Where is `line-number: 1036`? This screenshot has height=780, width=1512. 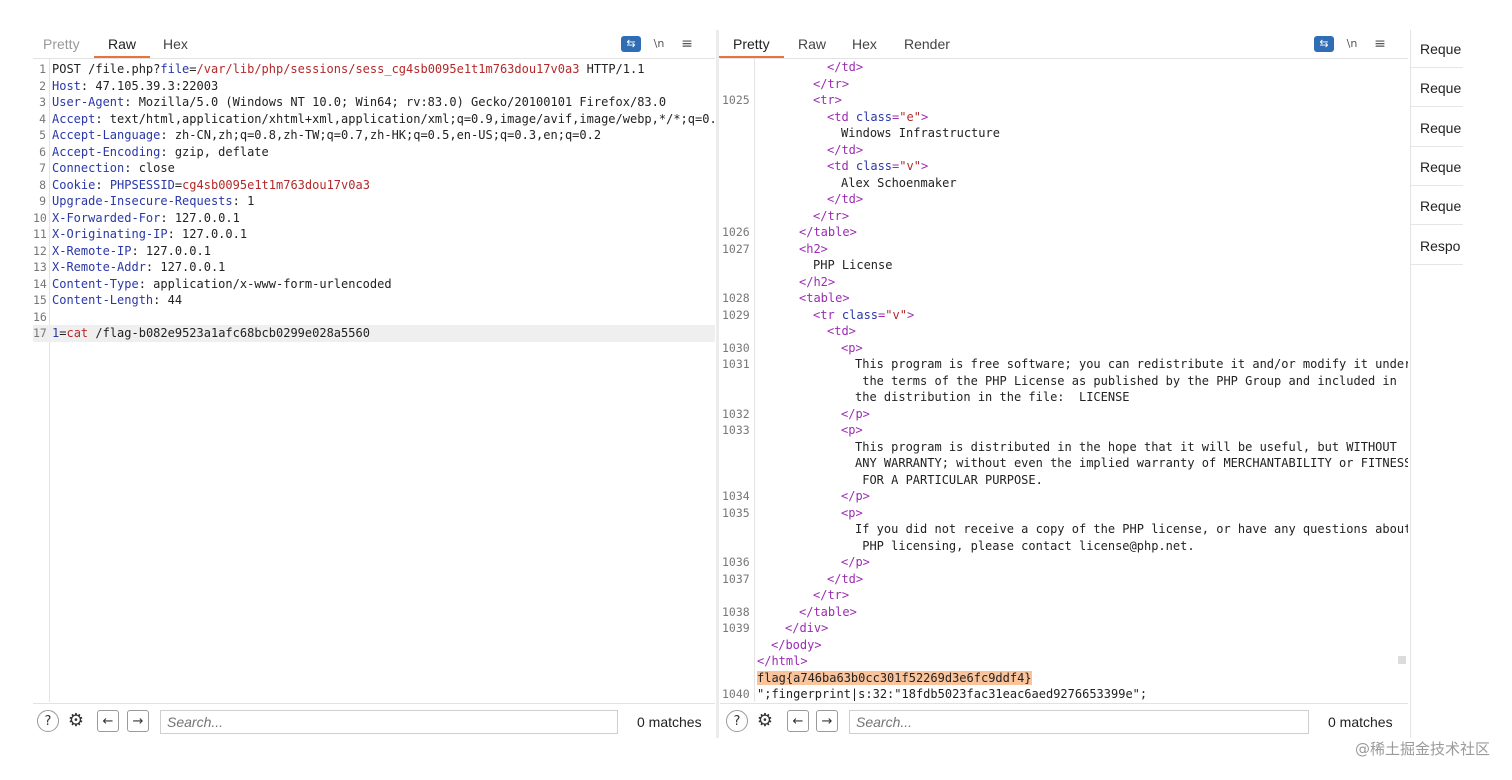
line-number: 1036 is located at coordinates (736, 562).